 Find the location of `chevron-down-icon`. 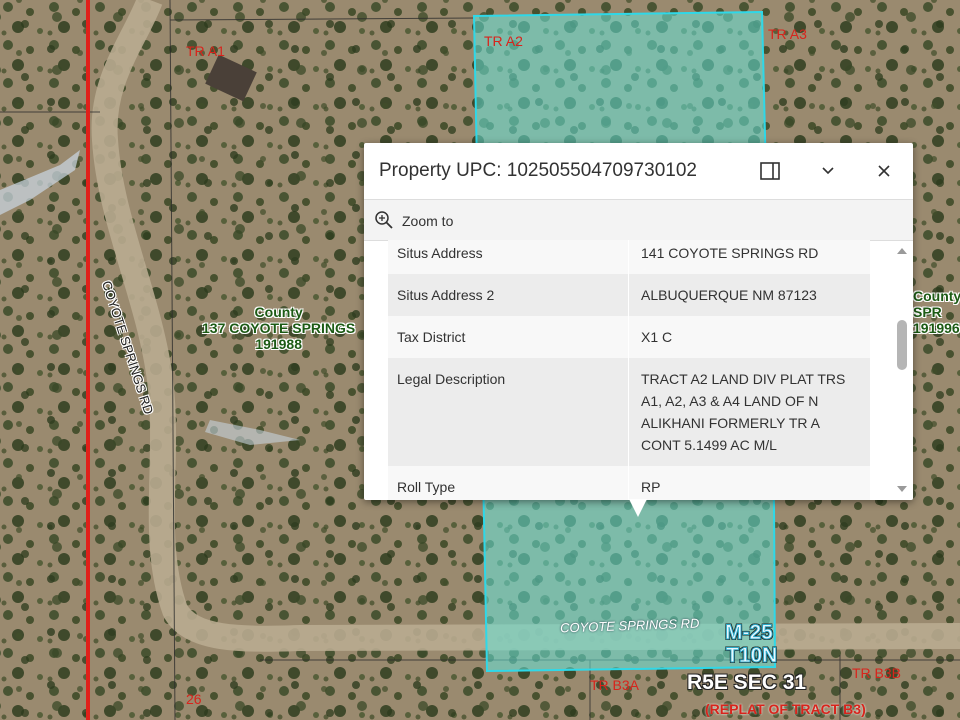

chevron-down-icon is located at coordinates (828, 171).